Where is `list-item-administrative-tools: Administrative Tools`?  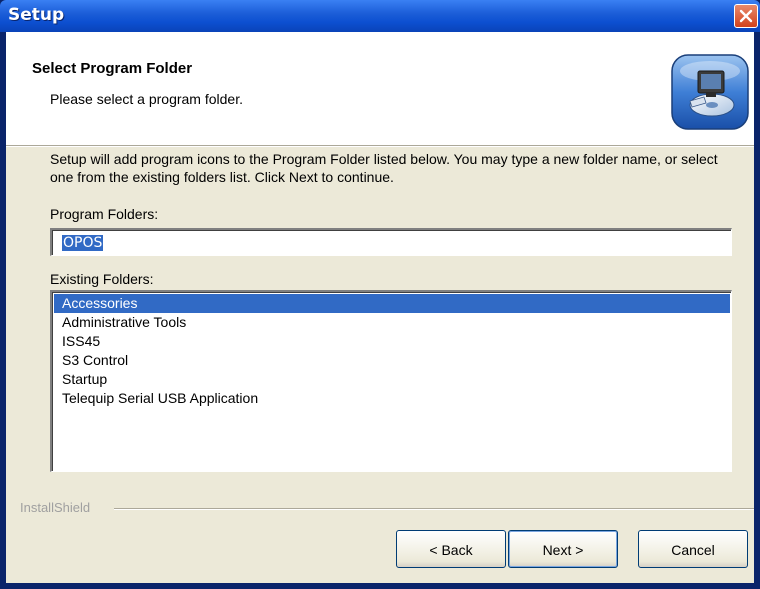 list-item-administrative-tools: Administrative Tools is located at coordinates (392, 322).